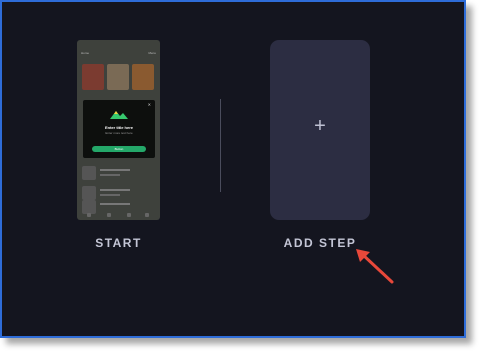 The image size is (479, 351). Describe the element at coordinates (119, 149) in the screenshot. I see `popup-button: Button` at that location.